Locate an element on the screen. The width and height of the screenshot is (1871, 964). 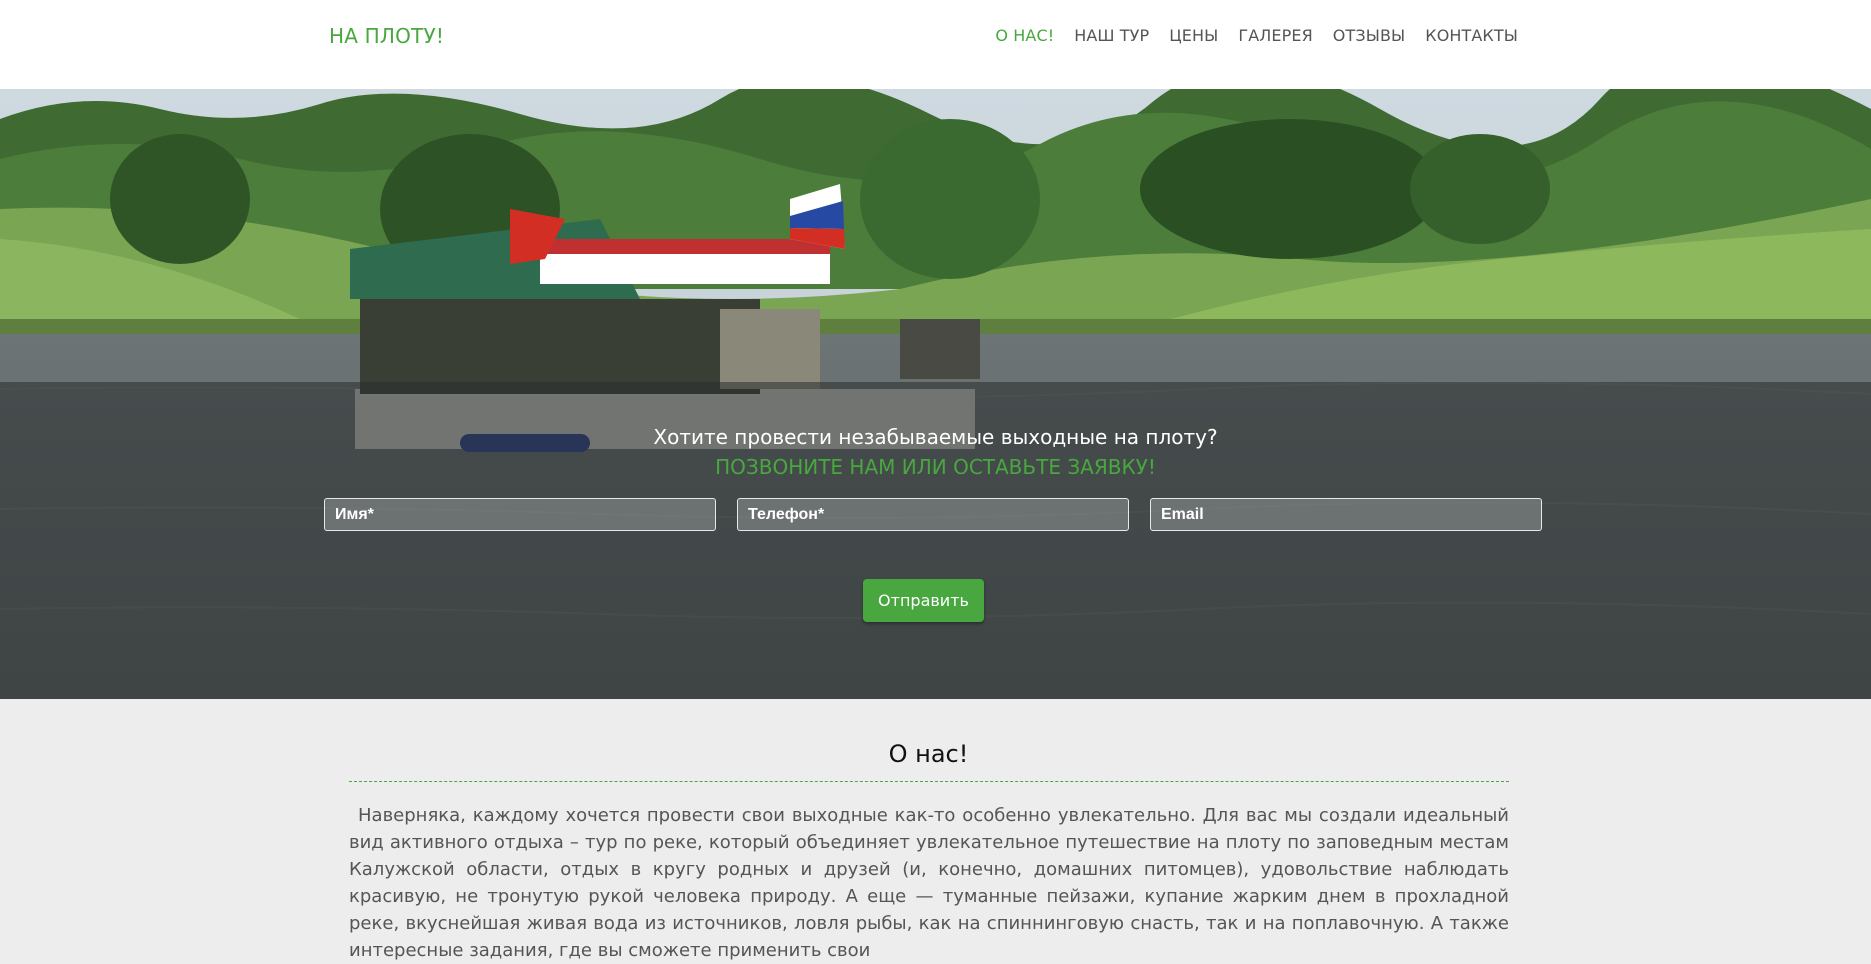
nav-item-prices: ЦЕНЫ is located at coordinates (1193, 35).